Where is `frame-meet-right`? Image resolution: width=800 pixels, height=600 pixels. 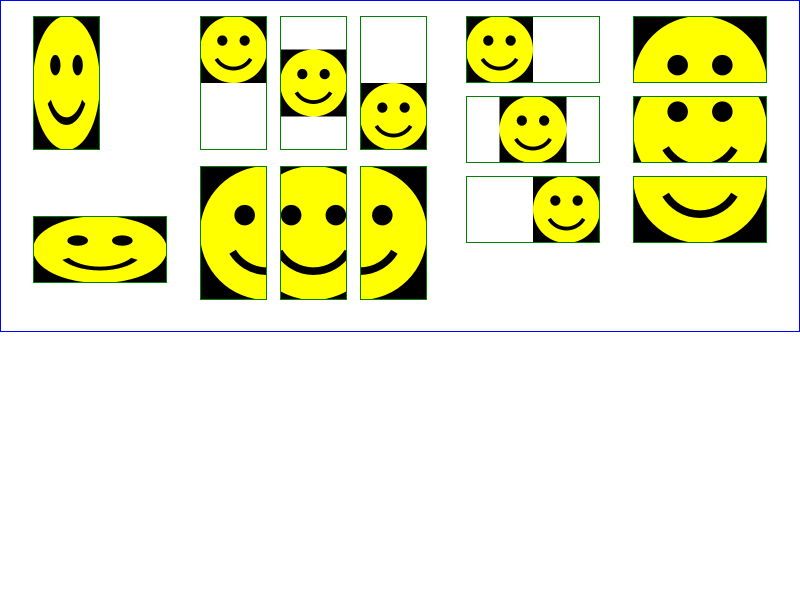
frame-meet-right is located at coordinates (533, 209).